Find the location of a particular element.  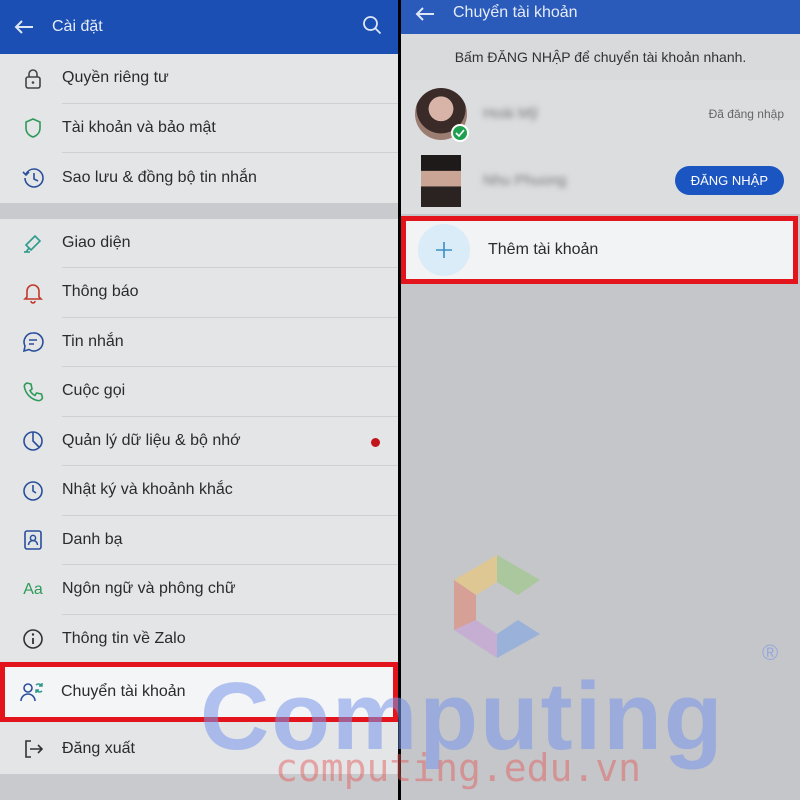

add-account-row: Thêm tài khoản is located at coordinates (599, 250).